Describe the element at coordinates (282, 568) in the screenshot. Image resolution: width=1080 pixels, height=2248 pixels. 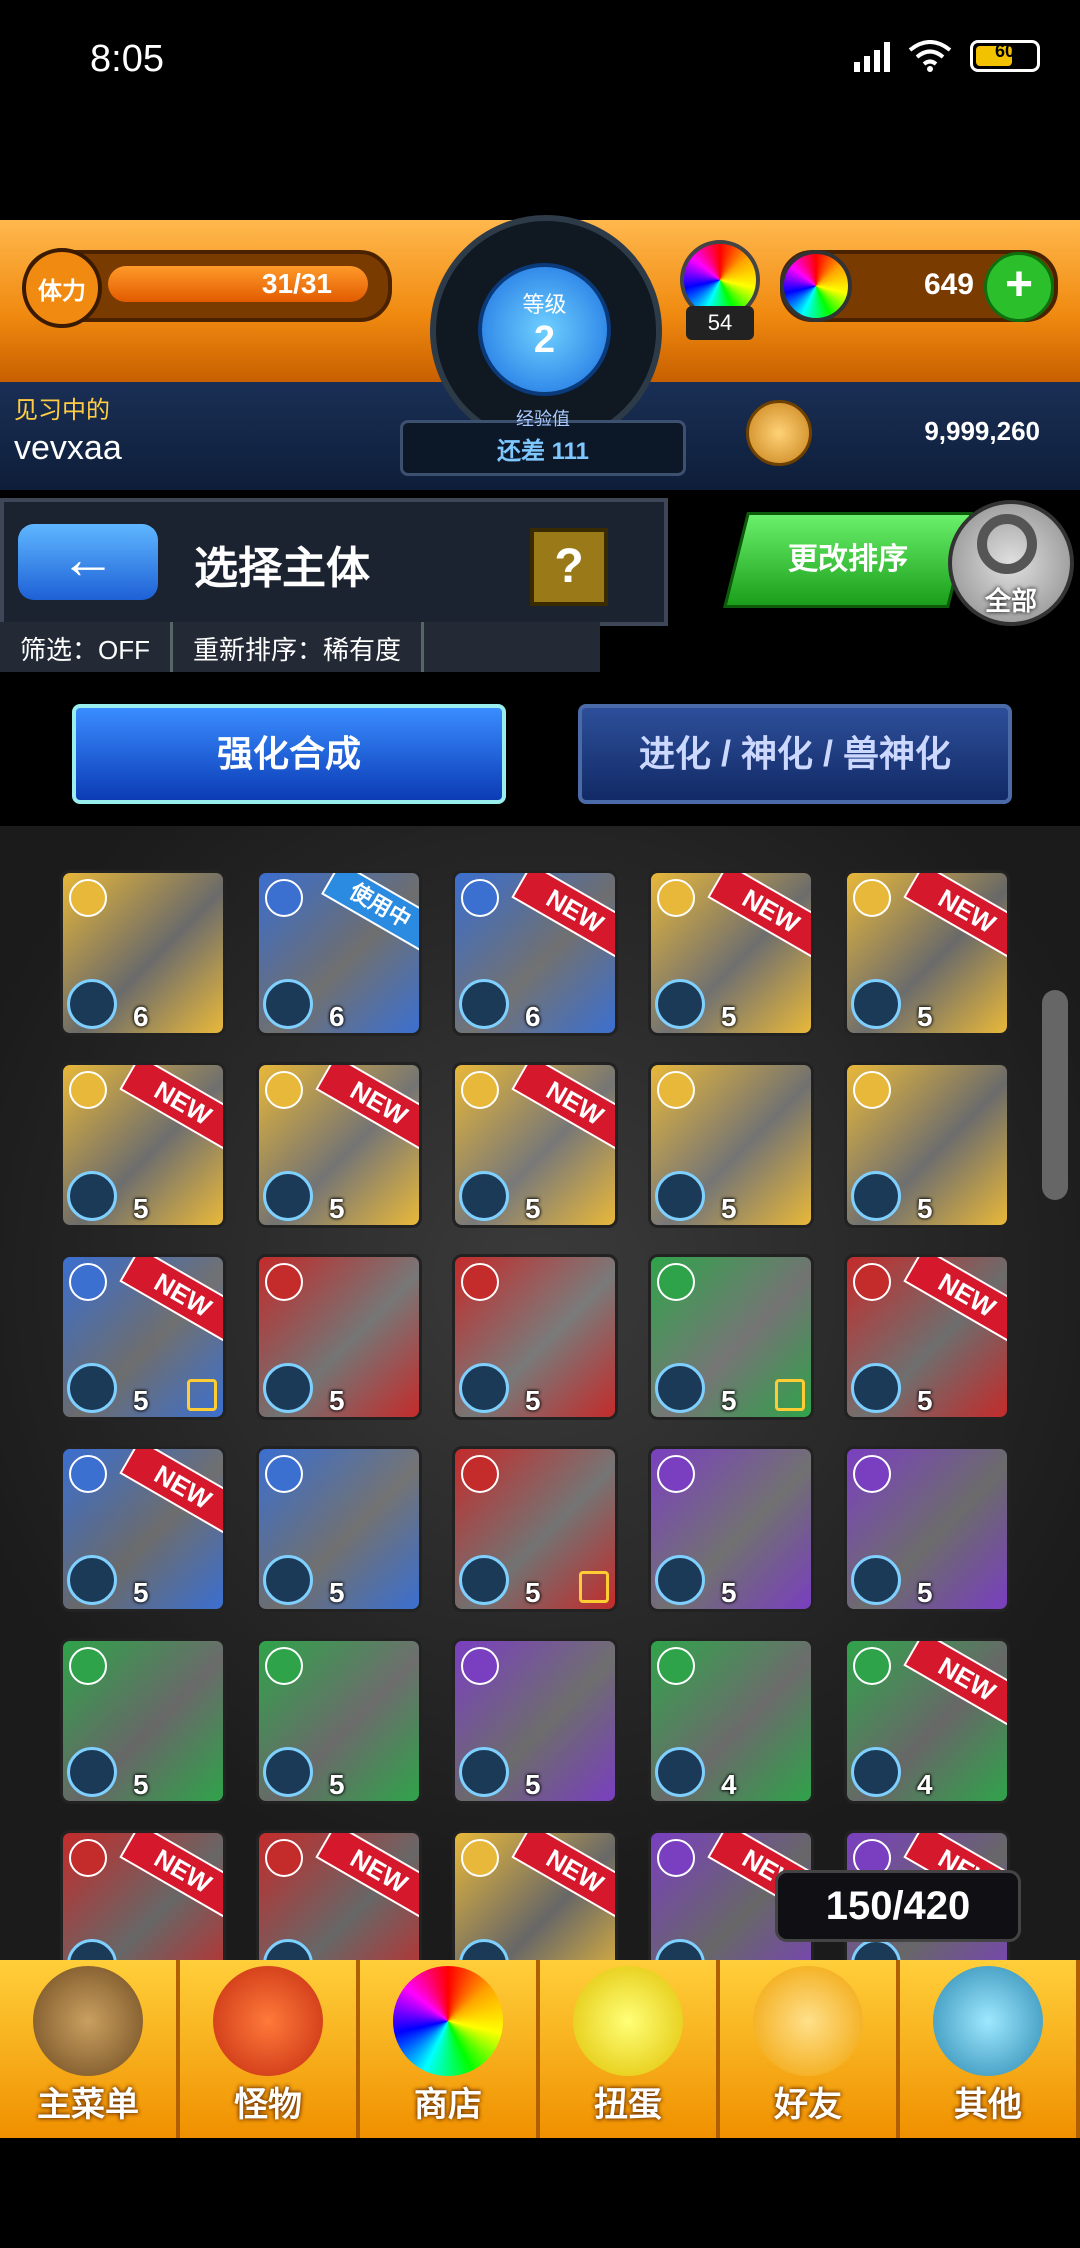
I see `page-title: 选择主体` at that location.